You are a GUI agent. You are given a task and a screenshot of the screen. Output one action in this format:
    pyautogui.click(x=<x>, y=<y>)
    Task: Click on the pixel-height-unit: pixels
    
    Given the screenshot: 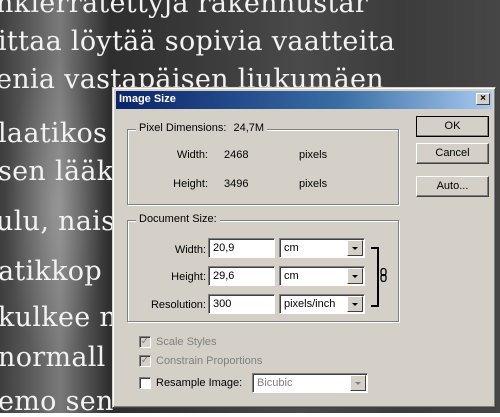 What is the action you would take?
    pyautogui.click(x=313, y=184)
    